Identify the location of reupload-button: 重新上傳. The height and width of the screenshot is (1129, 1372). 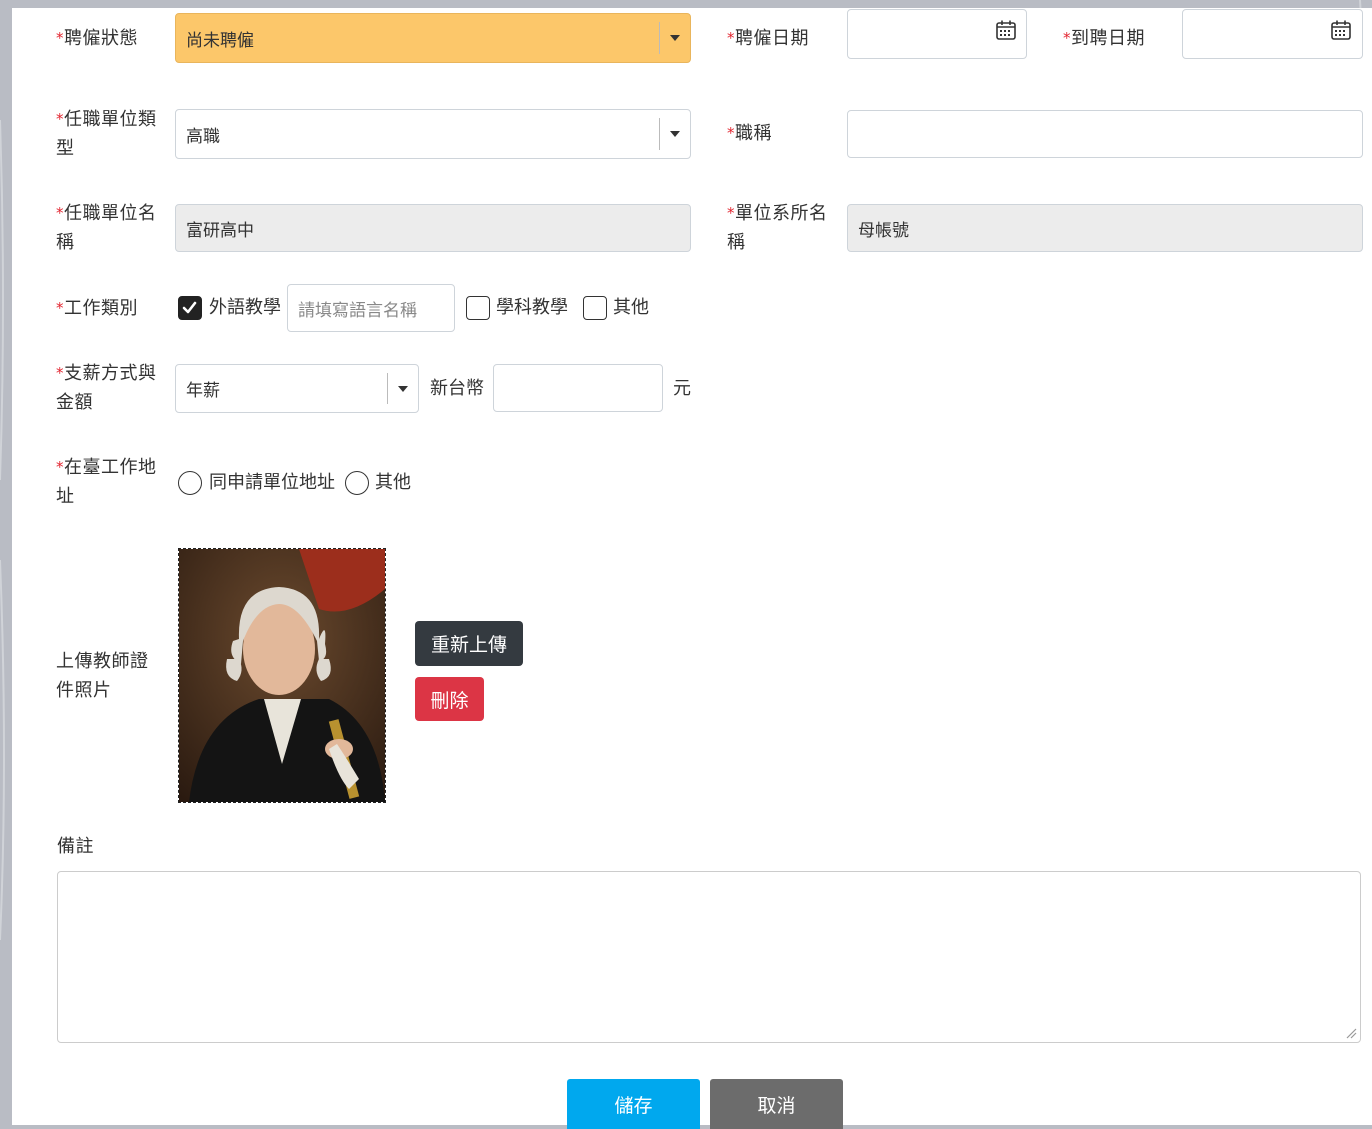
(469, 643).